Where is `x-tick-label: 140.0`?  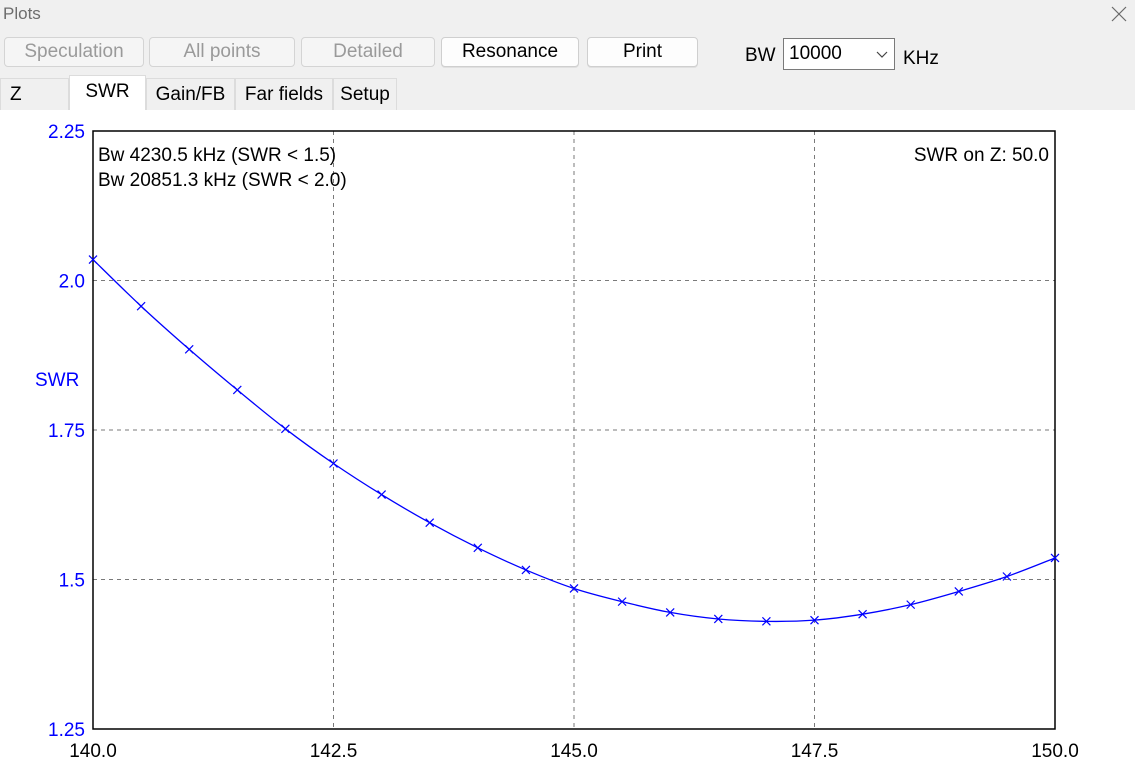
x-tick-label: 140.0 is located at coordinates (93, 751).